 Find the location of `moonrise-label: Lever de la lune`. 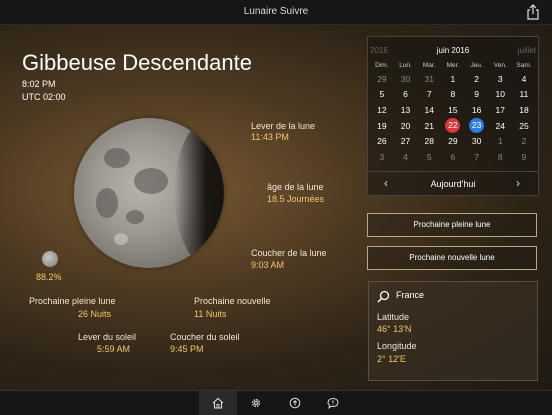

moonrise-label: Lever de la lune is located at coordinates (283, 126).